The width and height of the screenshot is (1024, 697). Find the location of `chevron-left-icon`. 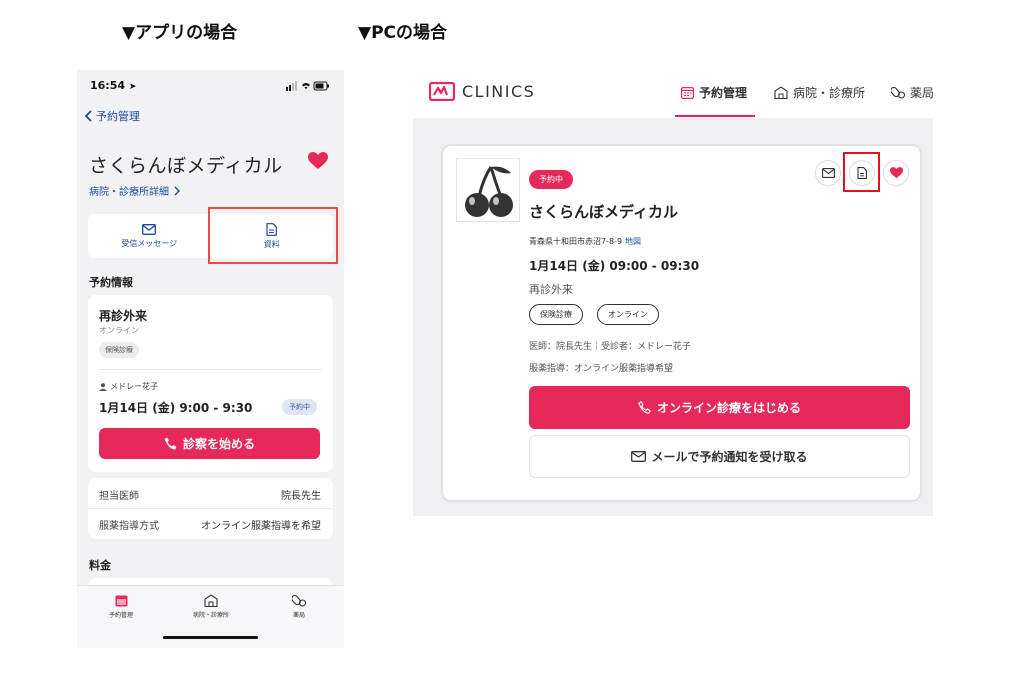

chevron-left-icon is located at coordinates (88, 116).